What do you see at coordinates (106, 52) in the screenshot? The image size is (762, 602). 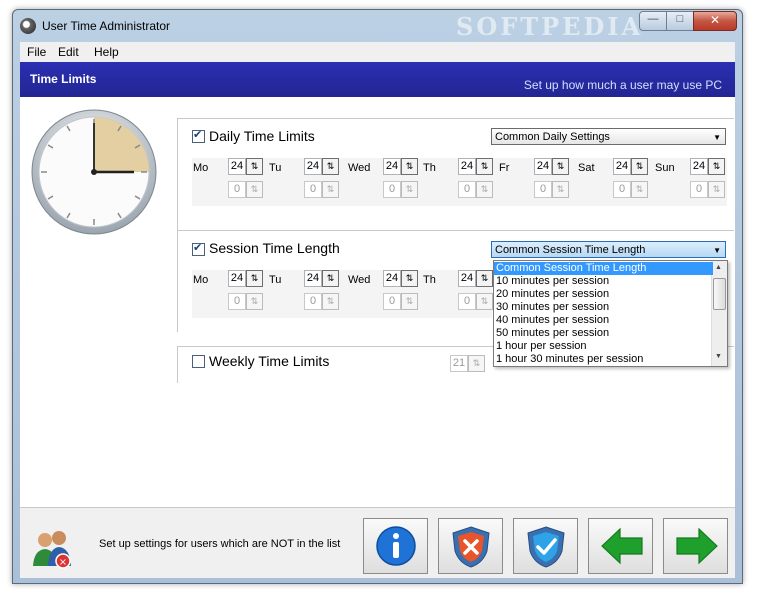 I see `menu-help: Help` at bounding box center [106, 52].